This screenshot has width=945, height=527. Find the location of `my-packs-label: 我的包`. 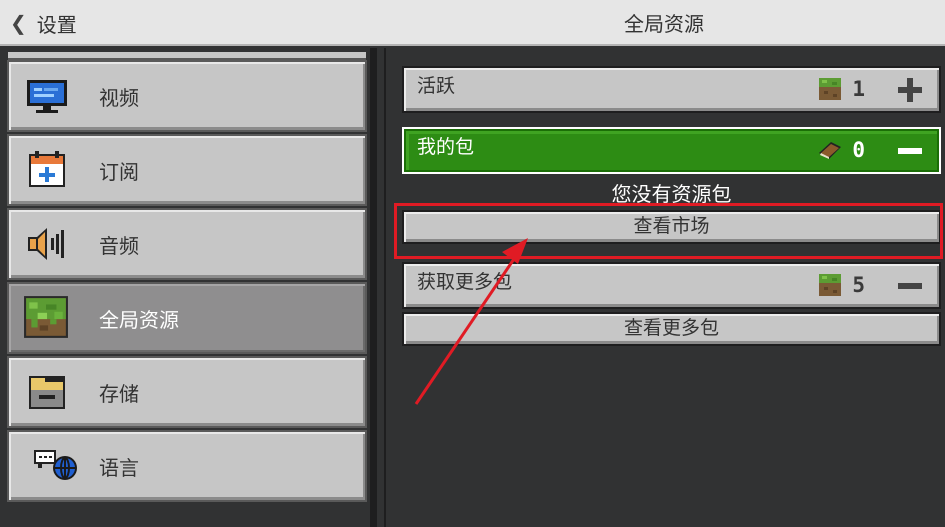

my-packs-label: 我的包 is located at coordinates (446, 147).